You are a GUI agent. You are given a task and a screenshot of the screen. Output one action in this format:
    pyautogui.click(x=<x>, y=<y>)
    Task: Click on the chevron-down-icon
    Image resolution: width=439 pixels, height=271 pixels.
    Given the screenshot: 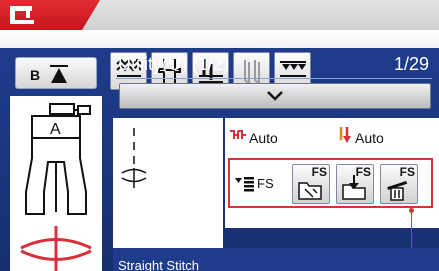 What is the action you would take?
    pyautogui.click(x=275, y=96)
    